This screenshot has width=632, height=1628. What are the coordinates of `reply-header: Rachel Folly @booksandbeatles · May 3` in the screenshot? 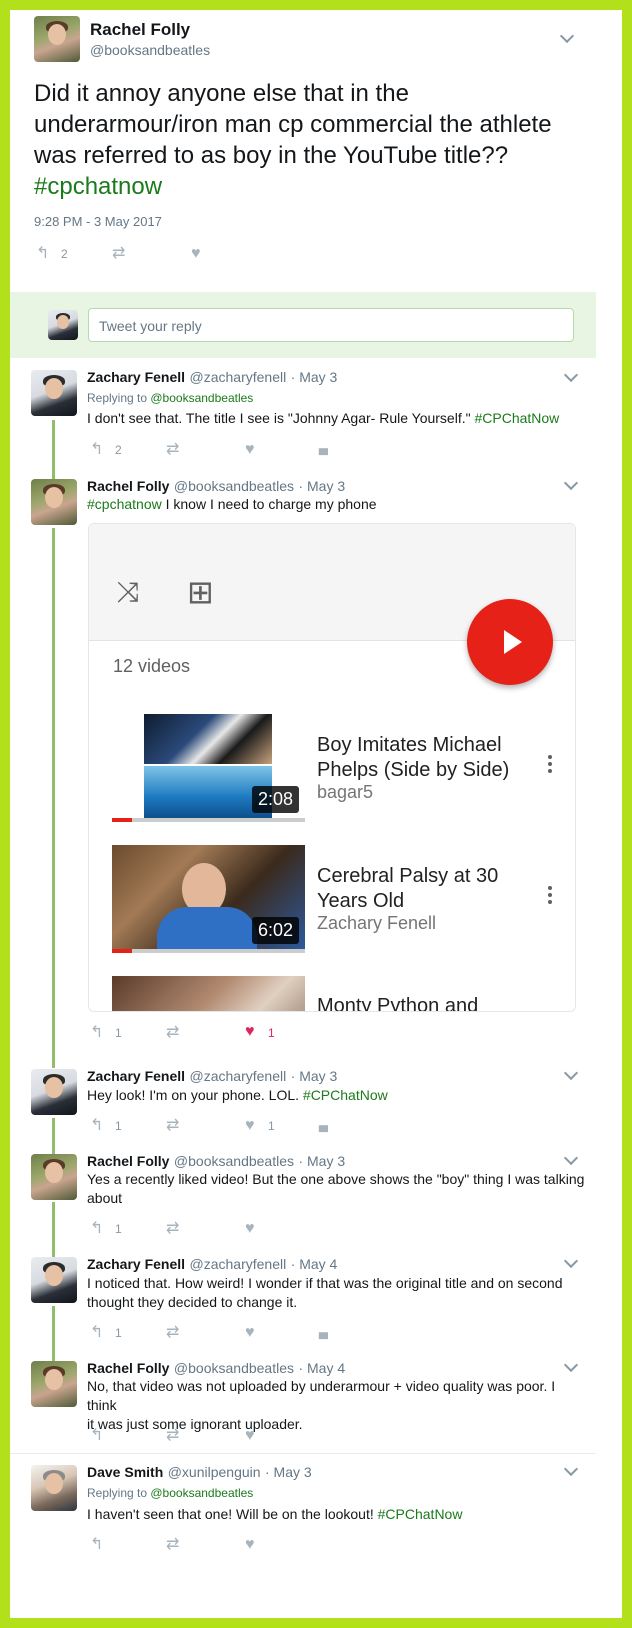 It's located at (216, 1162).